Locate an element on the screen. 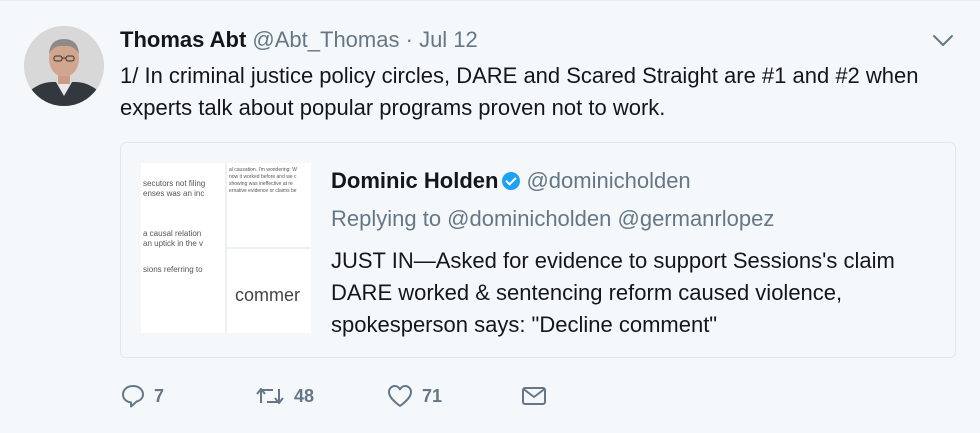 Image resolution: width=980 pixels, height=433 pixels. thumbnail-text: an uptick in the v is located at coordinates (173, 243).